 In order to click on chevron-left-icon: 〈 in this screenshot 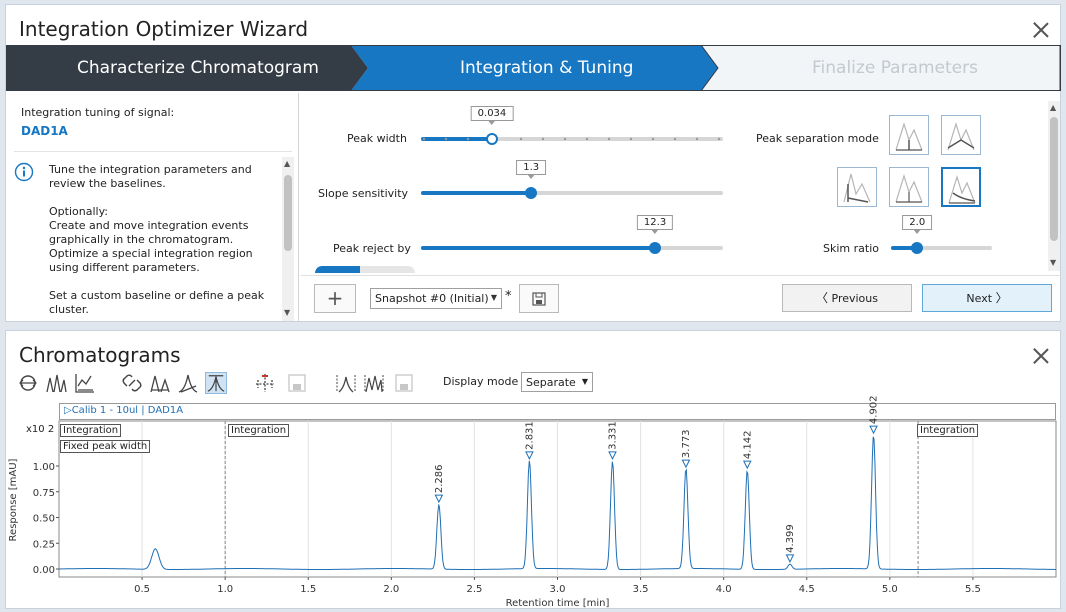, I will do `click(821, 298)`.